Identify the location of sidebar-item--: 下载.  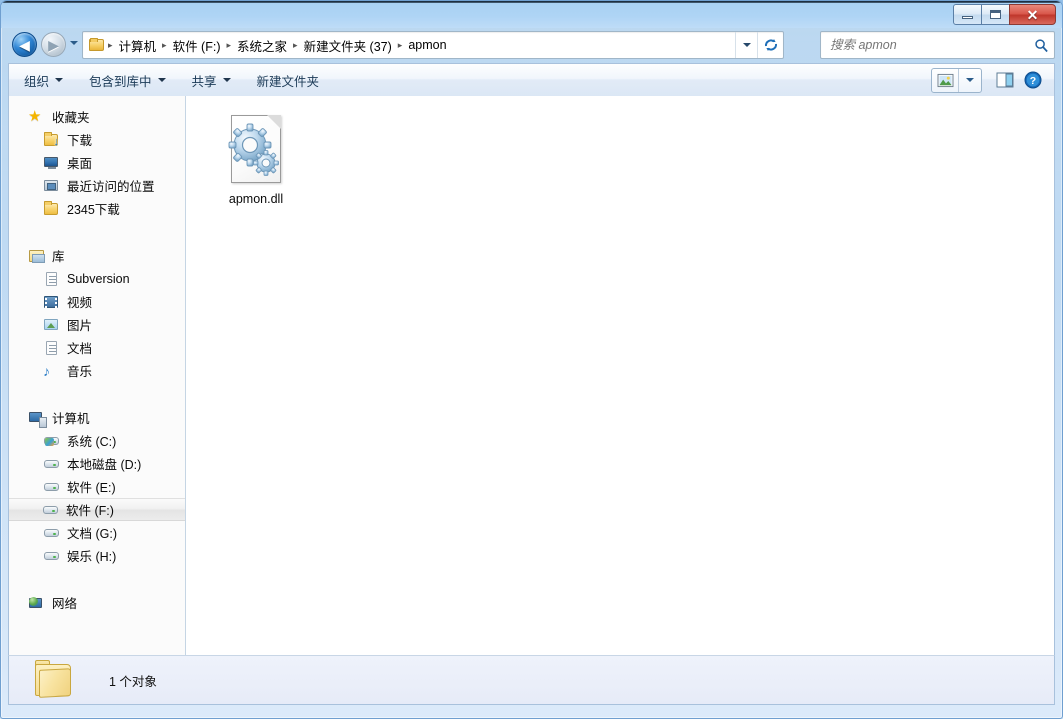
(97, 139).